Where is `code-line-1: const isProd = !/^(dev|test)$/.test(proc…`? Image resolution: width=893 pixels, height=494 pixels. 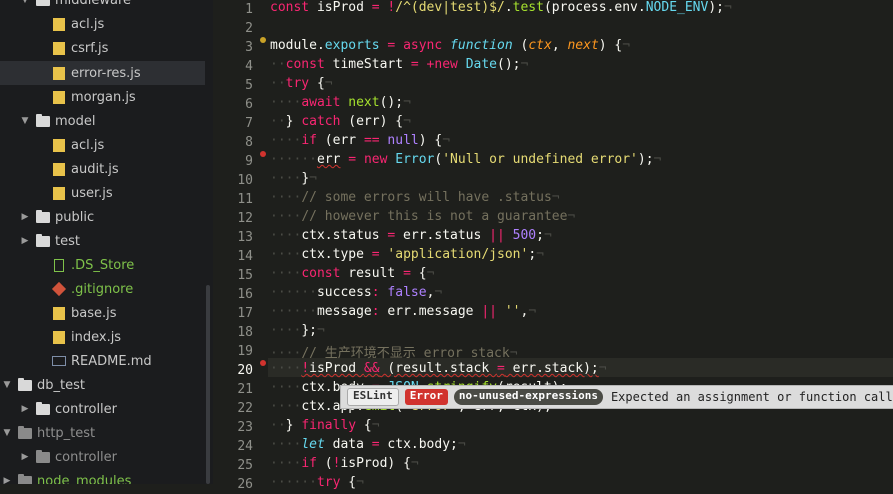
code-line-1: const isProd = !/^(dev|test)$/.test(proc… is located at coordinates (501, 9).